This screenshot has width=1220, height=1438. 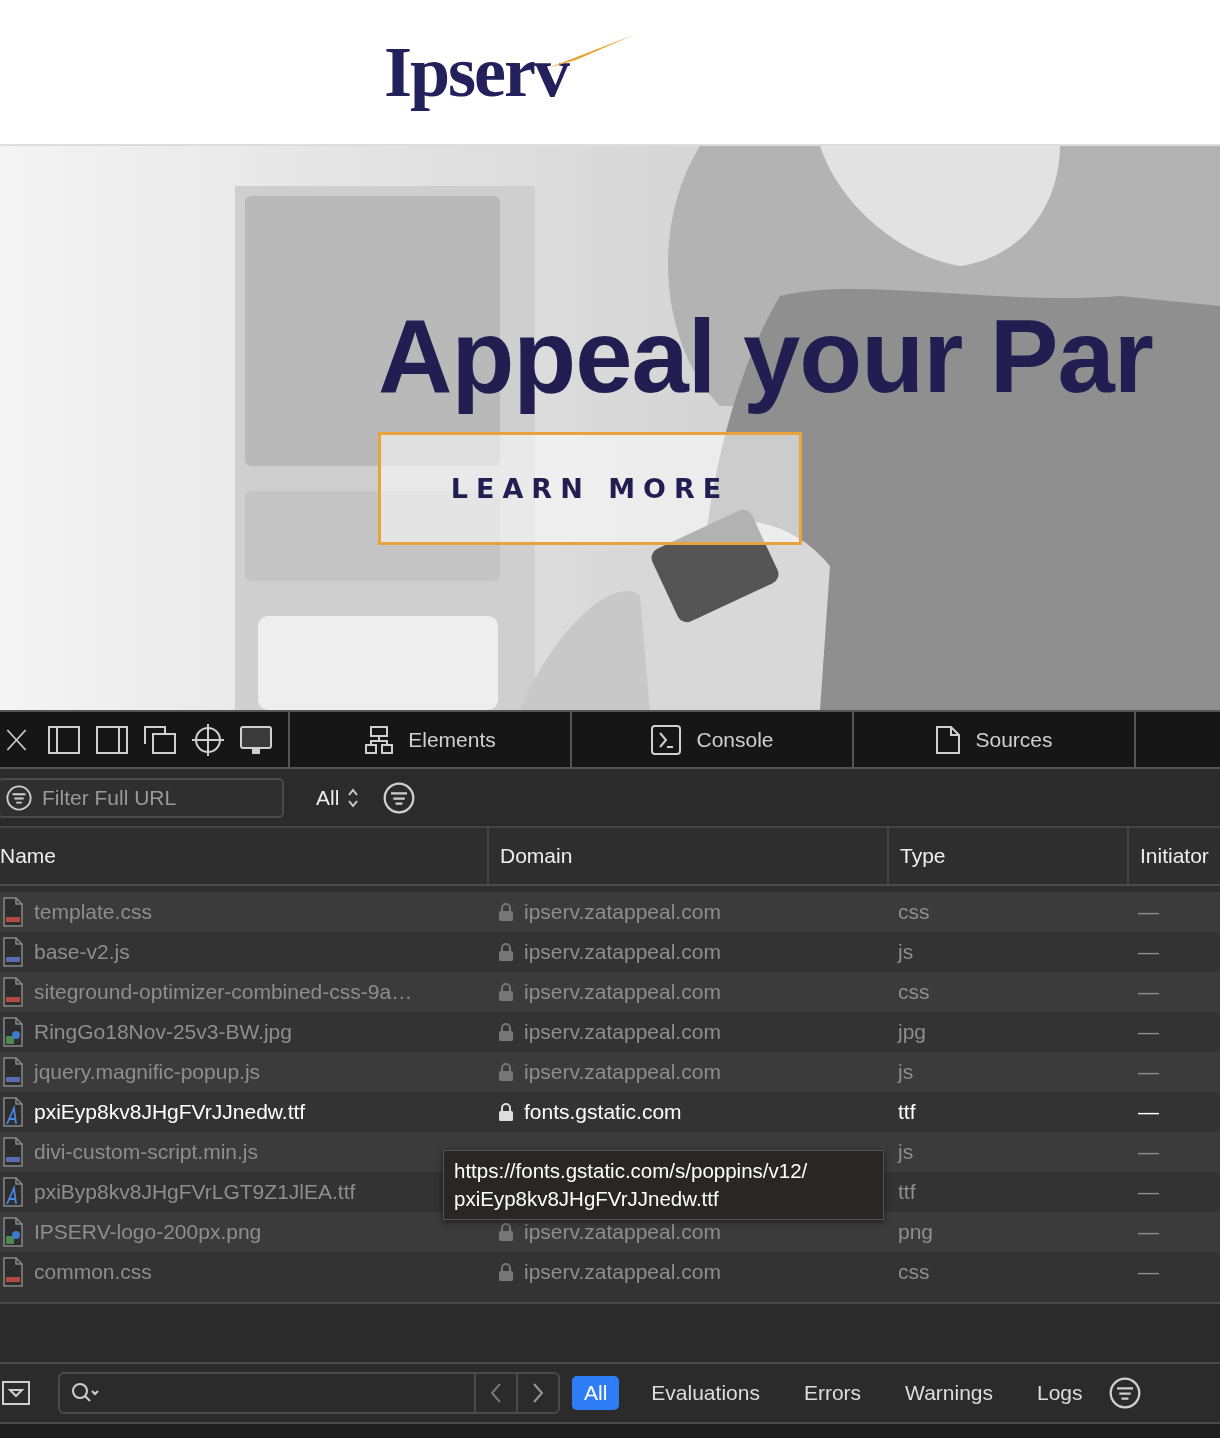 I want to click on file-name: IPSERV-logo-200px.png, so click(x=148, y=1232).